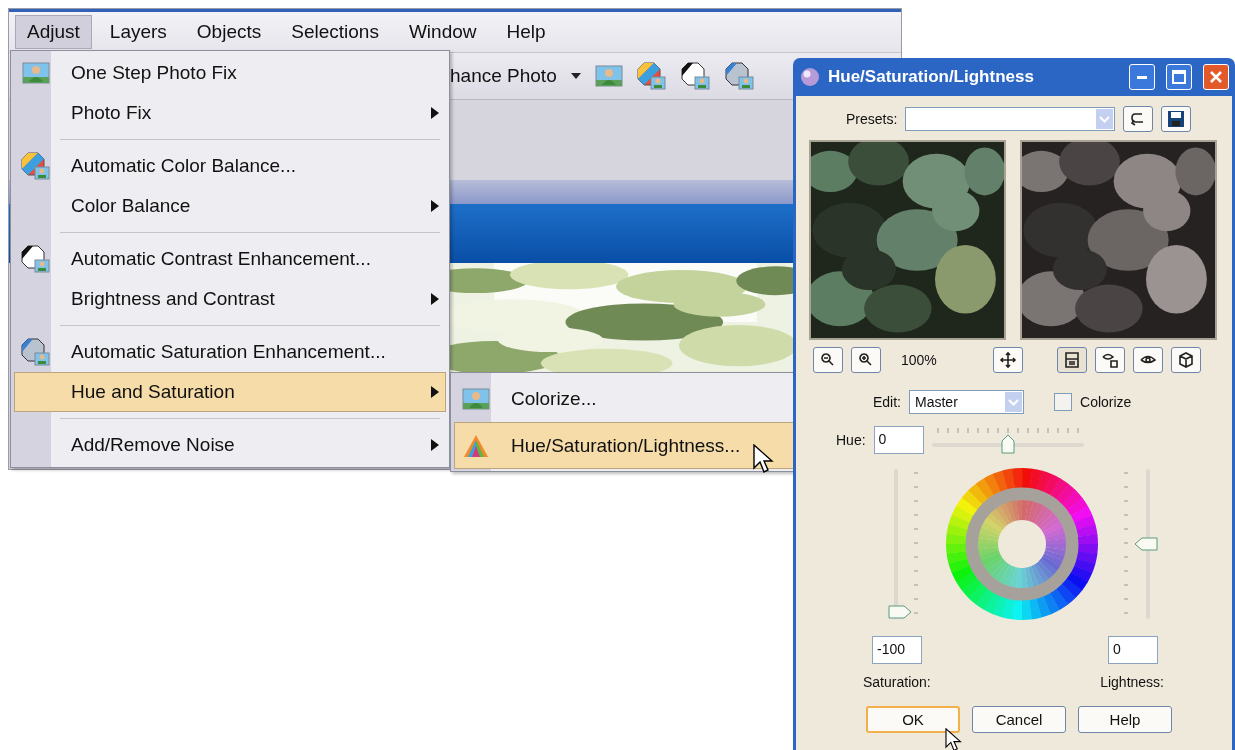  Describe the element at coordinates (526, 32) in the screenshot. I see `menu-title: Help` at that location.